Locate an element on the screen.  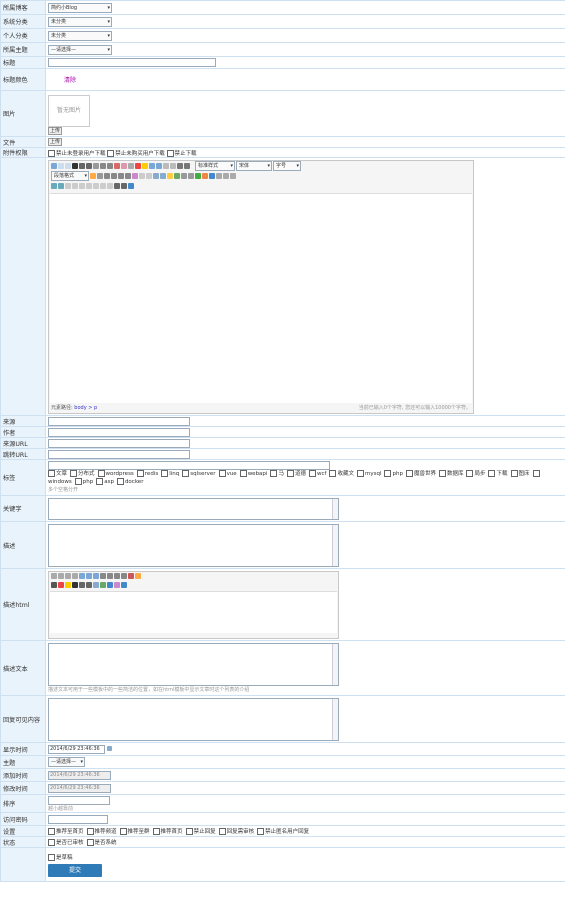
attachment-icon is located at coordinates (198, 176).